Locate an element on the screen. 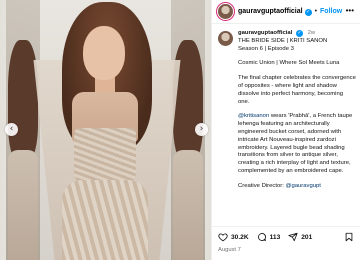  reflection-hair-left is located at coordinates (23, 100).